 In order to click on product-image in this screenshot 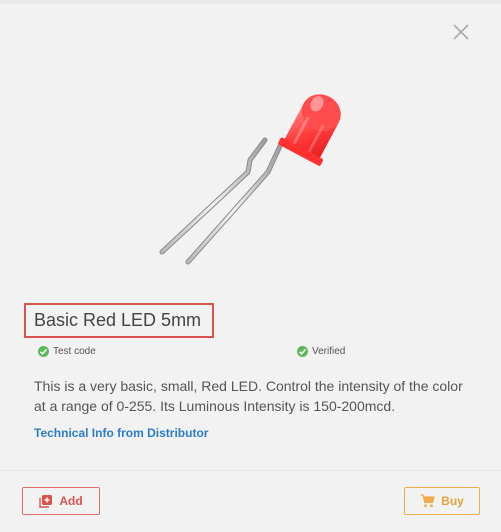, I will do `click(250, 180)`.